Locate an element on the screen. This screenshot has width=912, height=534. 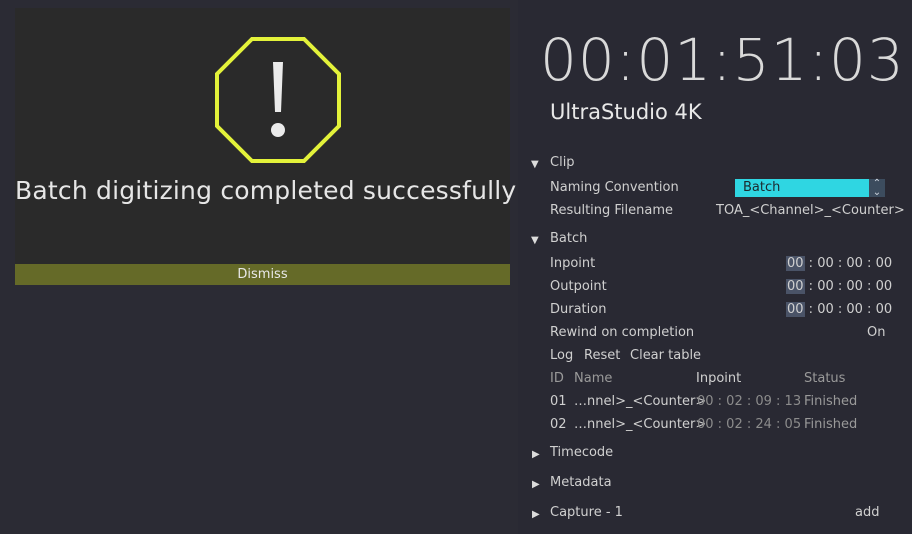
add-capture-button: add is located at coordinates (867, 513).